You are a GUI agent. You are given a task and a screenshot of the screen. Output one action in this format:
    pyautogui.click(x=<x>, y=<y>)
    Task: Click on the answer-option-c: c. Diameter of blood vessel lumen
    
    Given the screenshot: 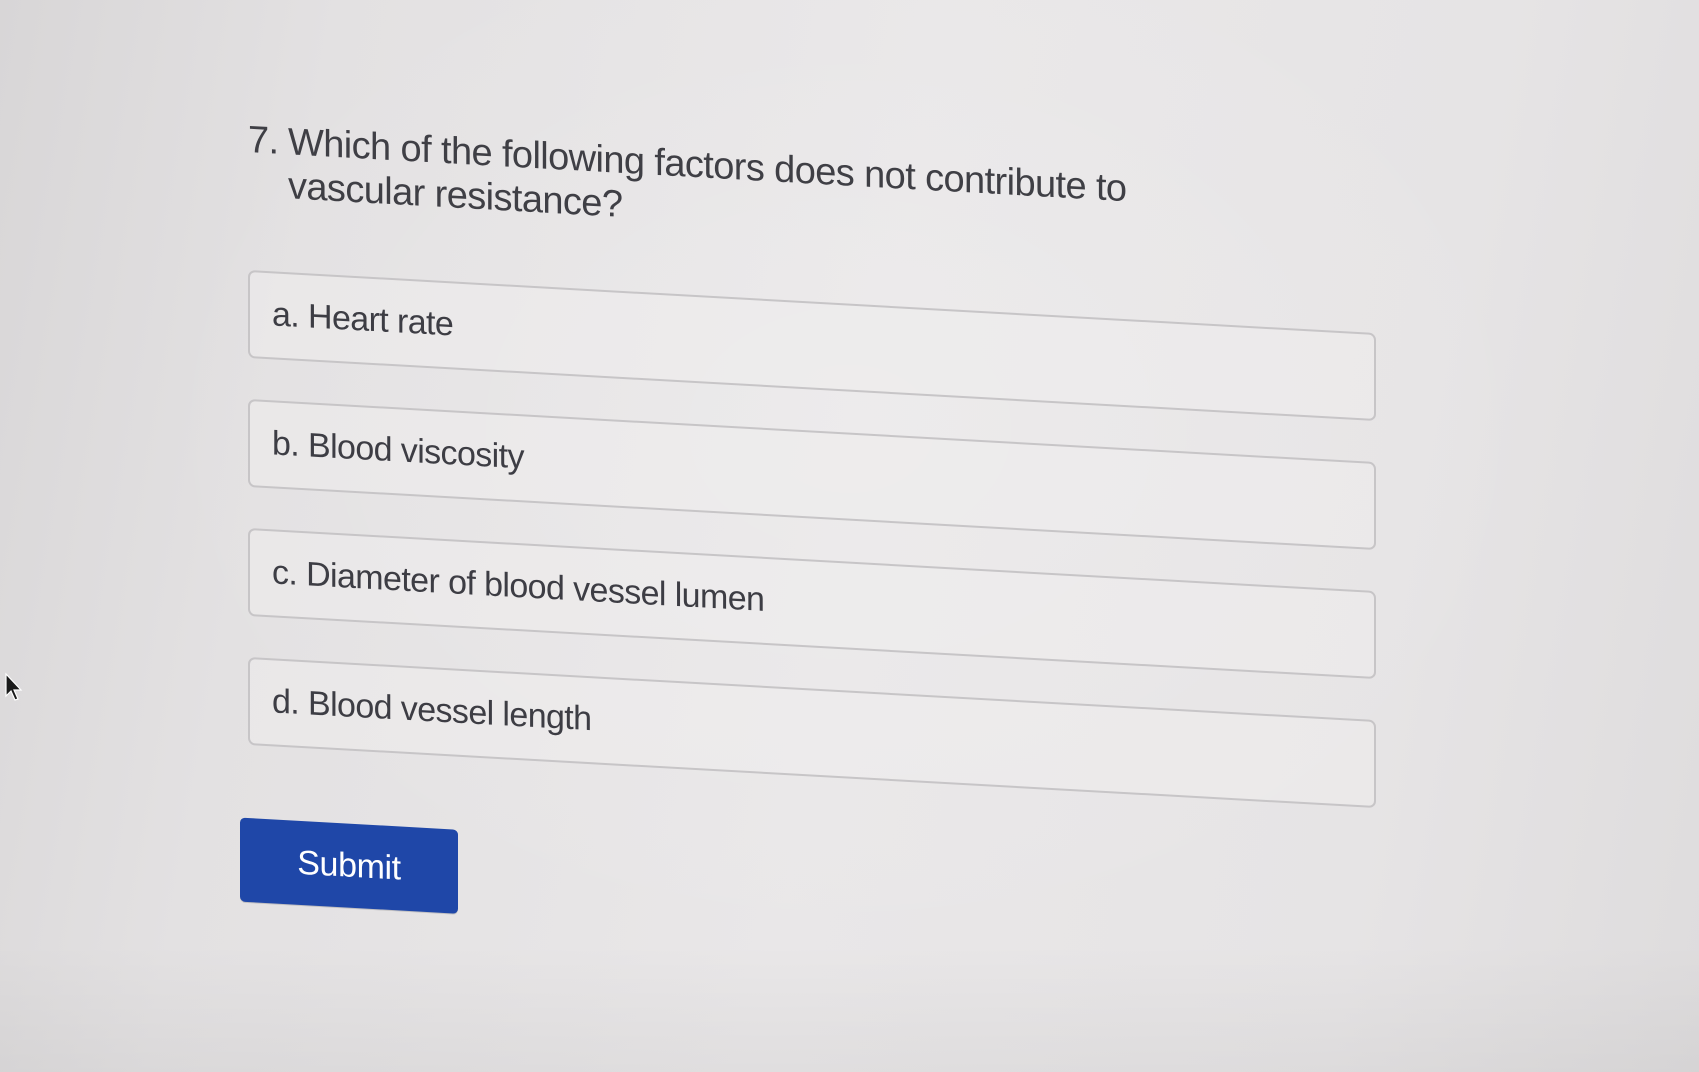 What is the action you would take?
    pyautogui.click(x=812, y=604)
    